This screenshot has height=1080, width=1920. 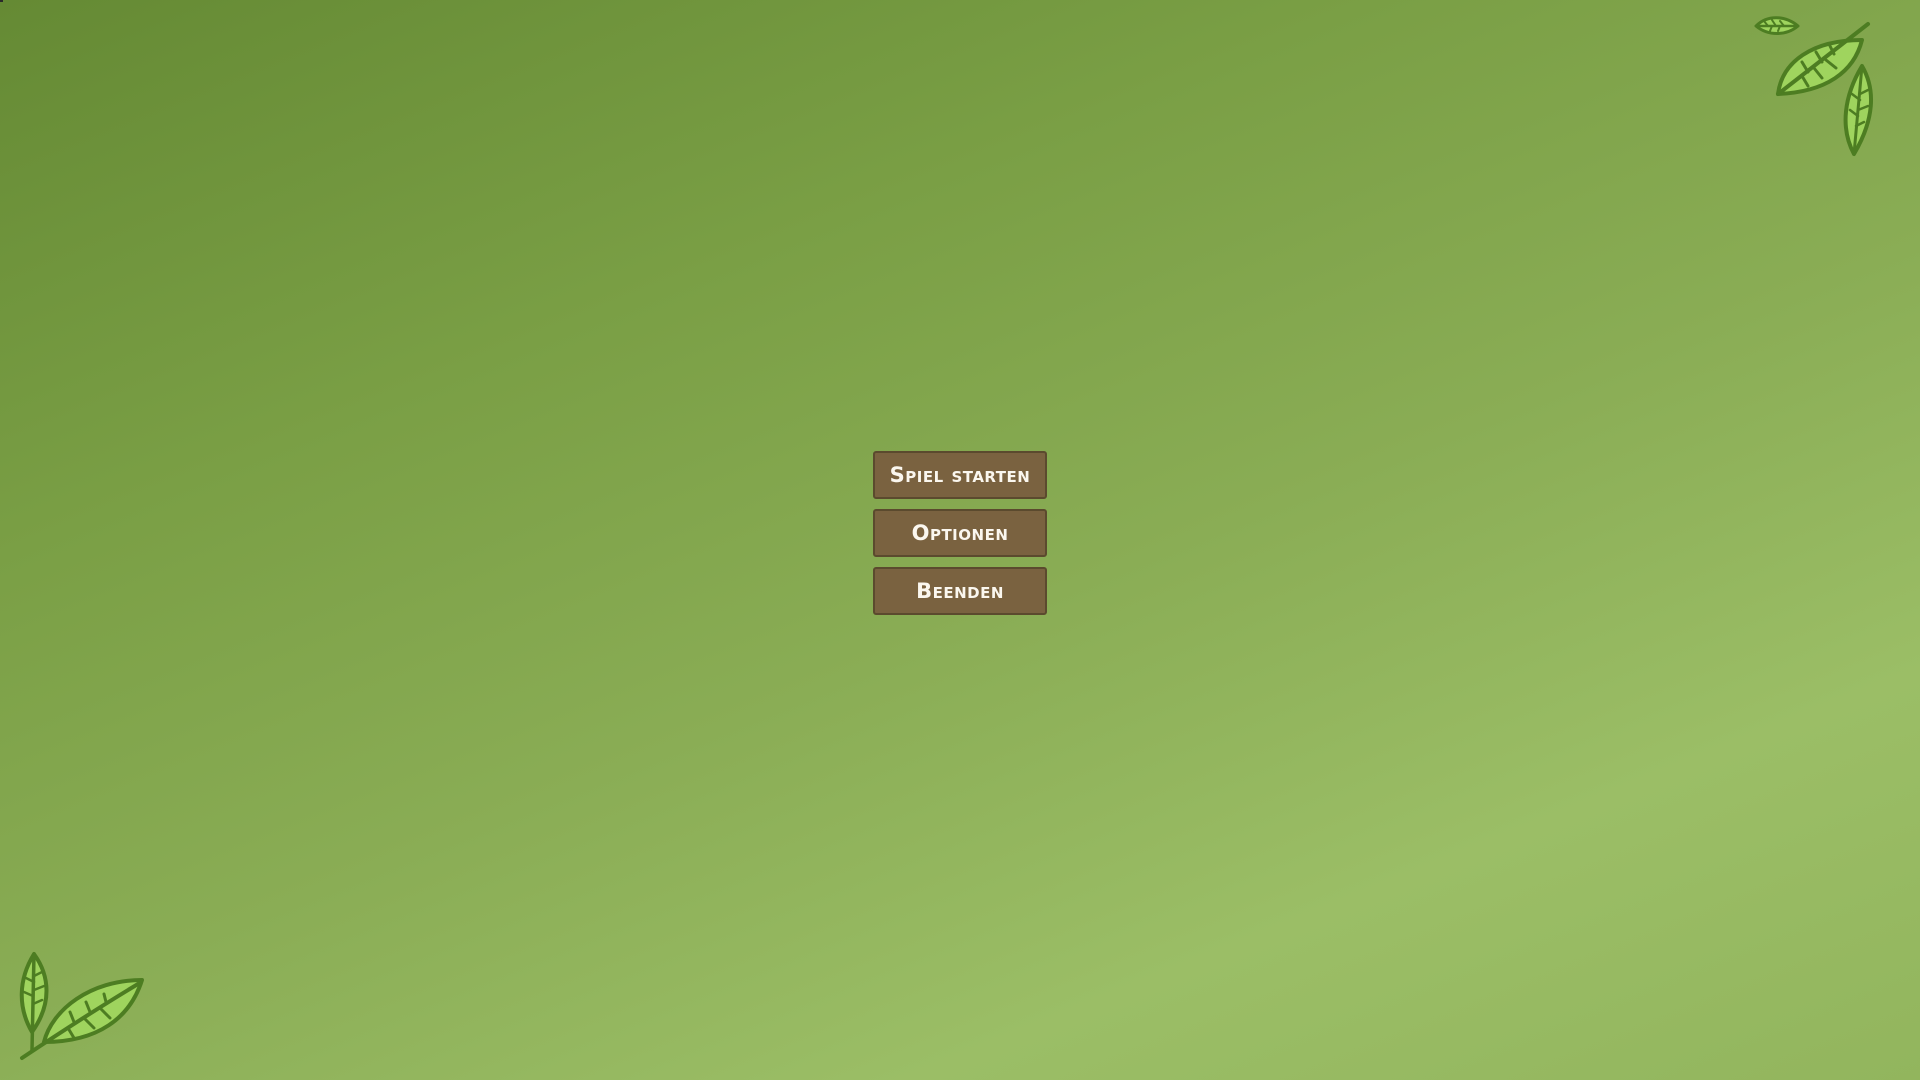 What do you see at coordinates (81, 1006) in the screenshot?
I see `leaf-cluster-bottom-left-icon` at bounding box center [81, 1006].